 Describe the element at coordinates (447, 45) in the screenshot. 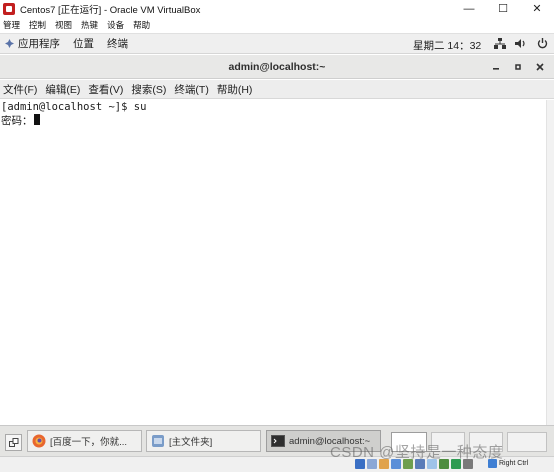

I see `clock: 星期二 14：32` at that location.